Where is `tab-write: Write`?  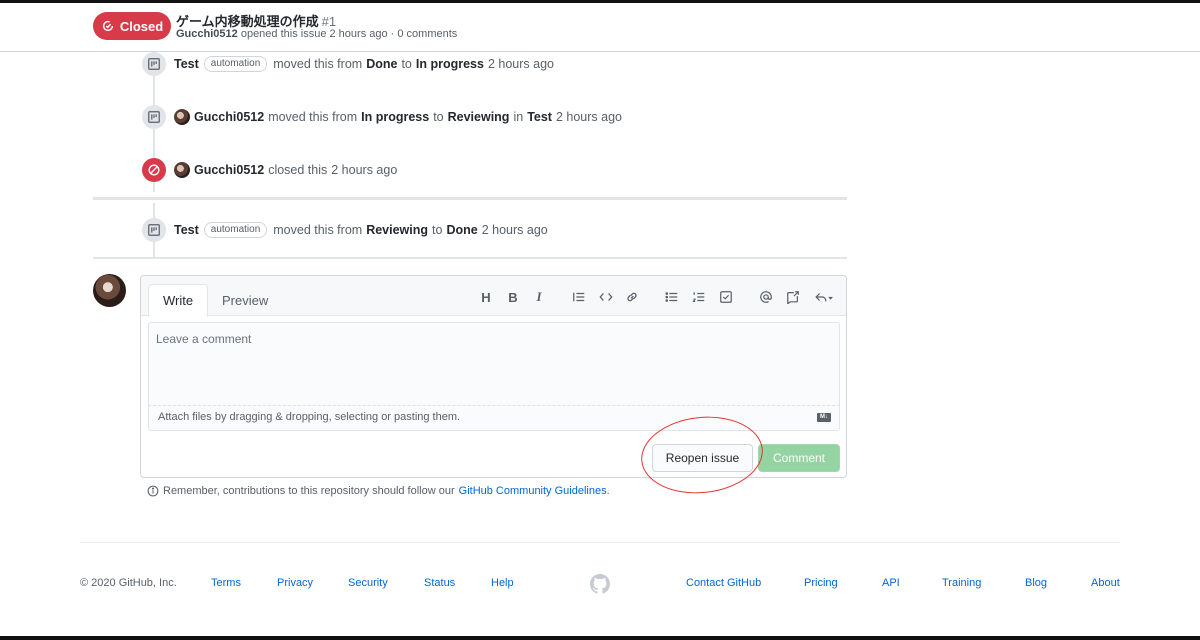
tab-write: Write is located at coordinates (178, 300).